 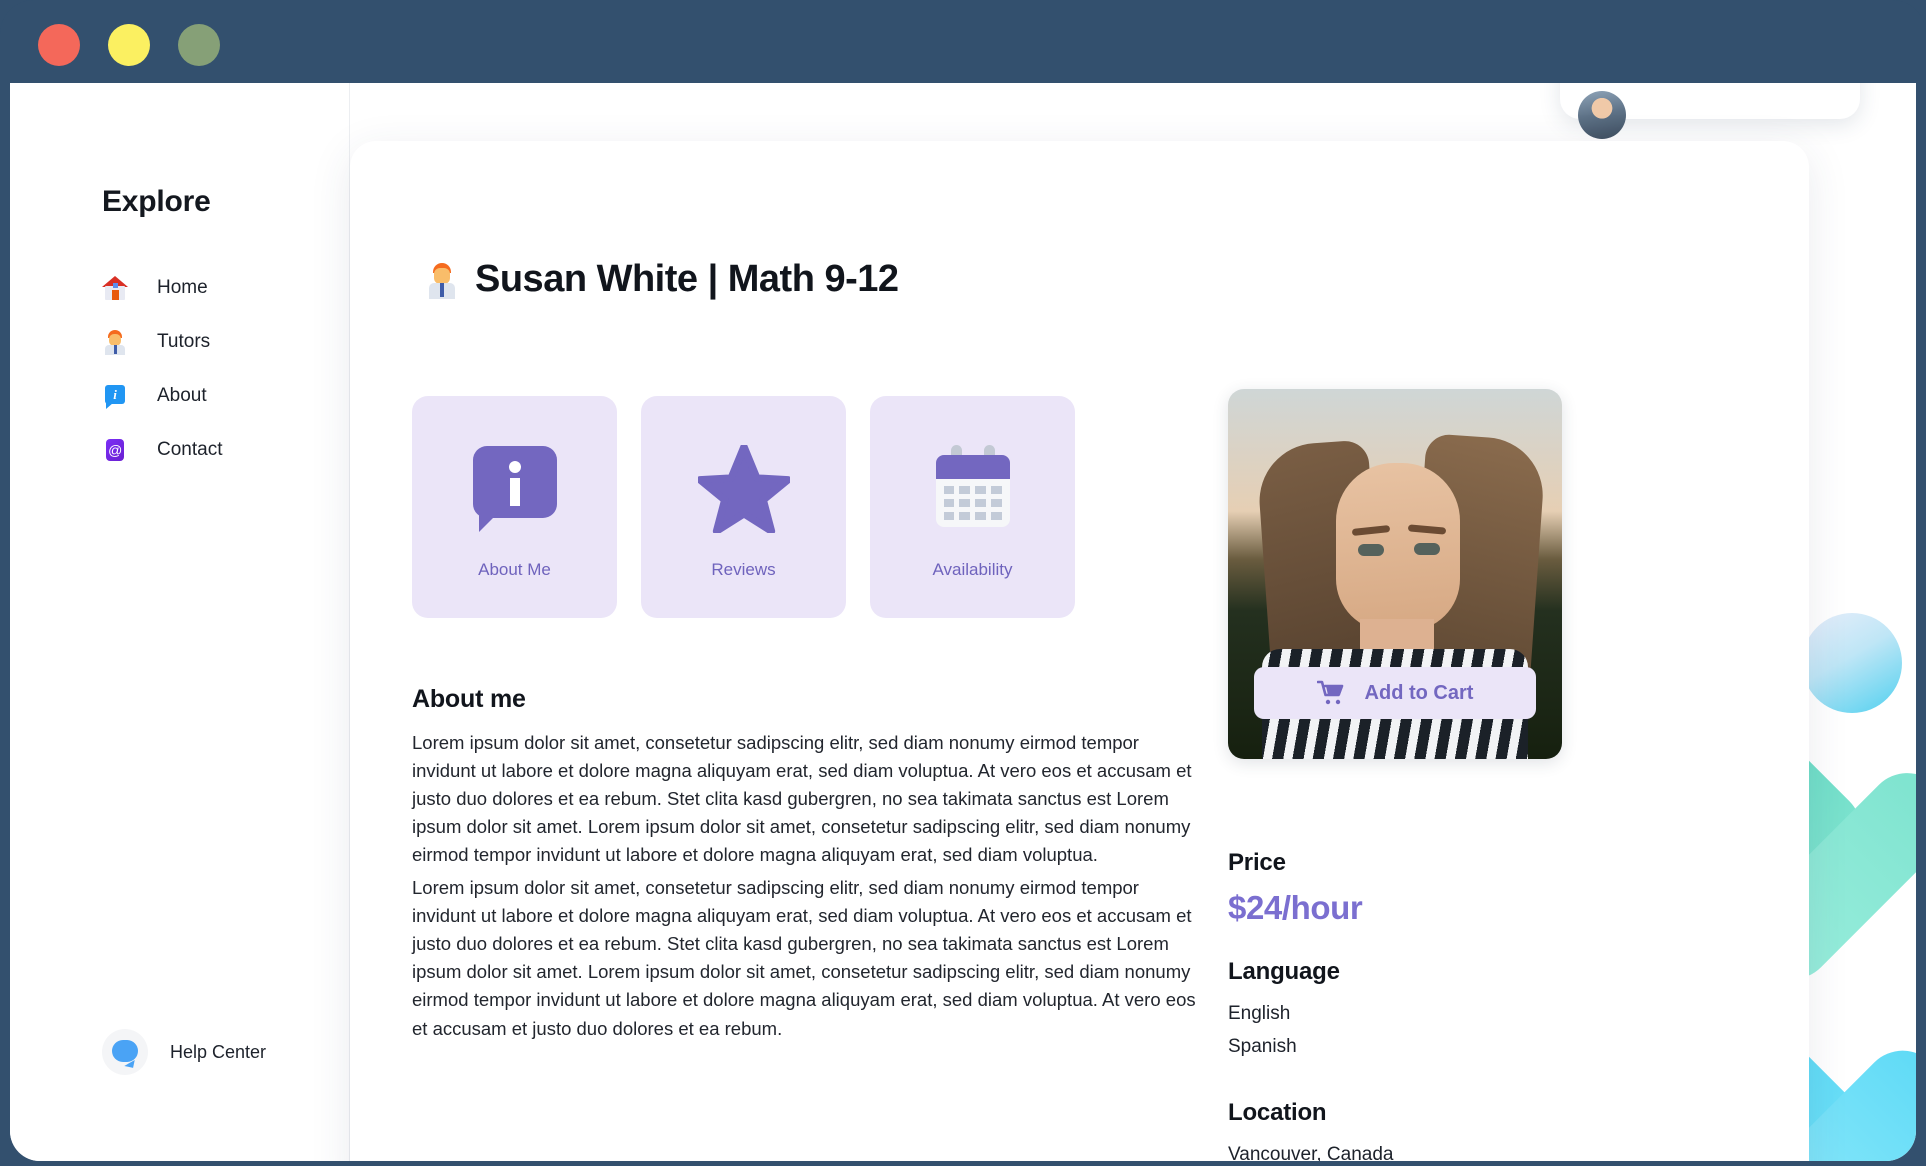 I want to click on sidebar-item-label: About, so click(x=182, y=395).